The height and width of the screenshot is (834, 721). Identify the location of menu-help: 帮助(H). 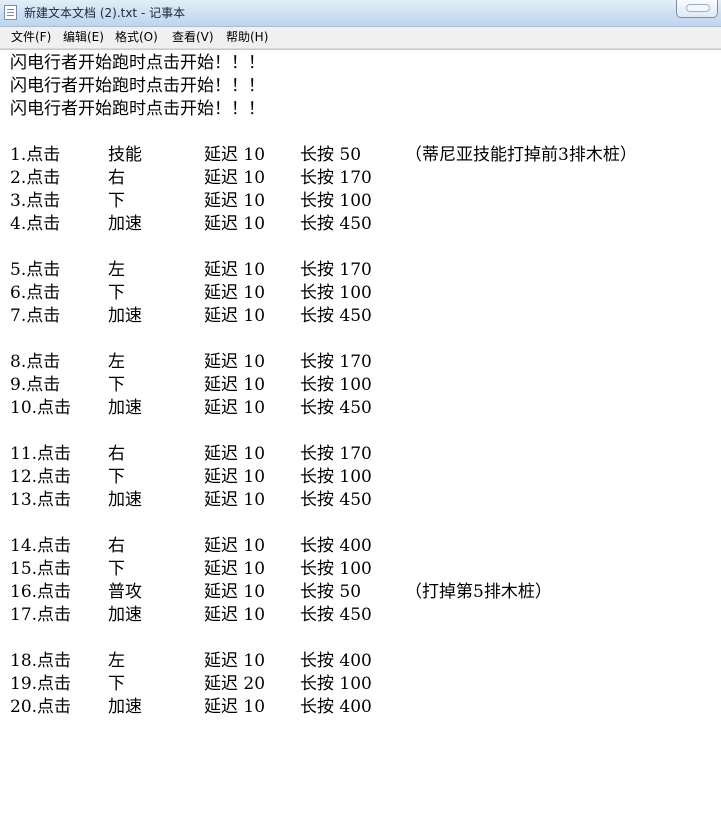
(247, 37).